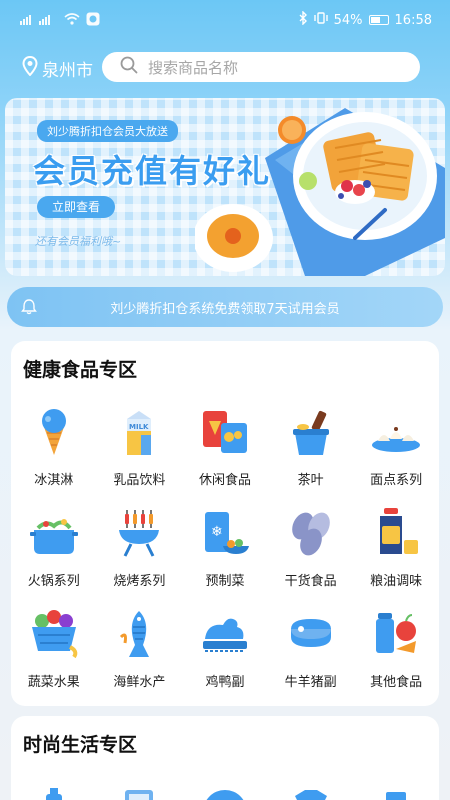  I want to click on frozen-food-icon: ❄, so click(226, 533).